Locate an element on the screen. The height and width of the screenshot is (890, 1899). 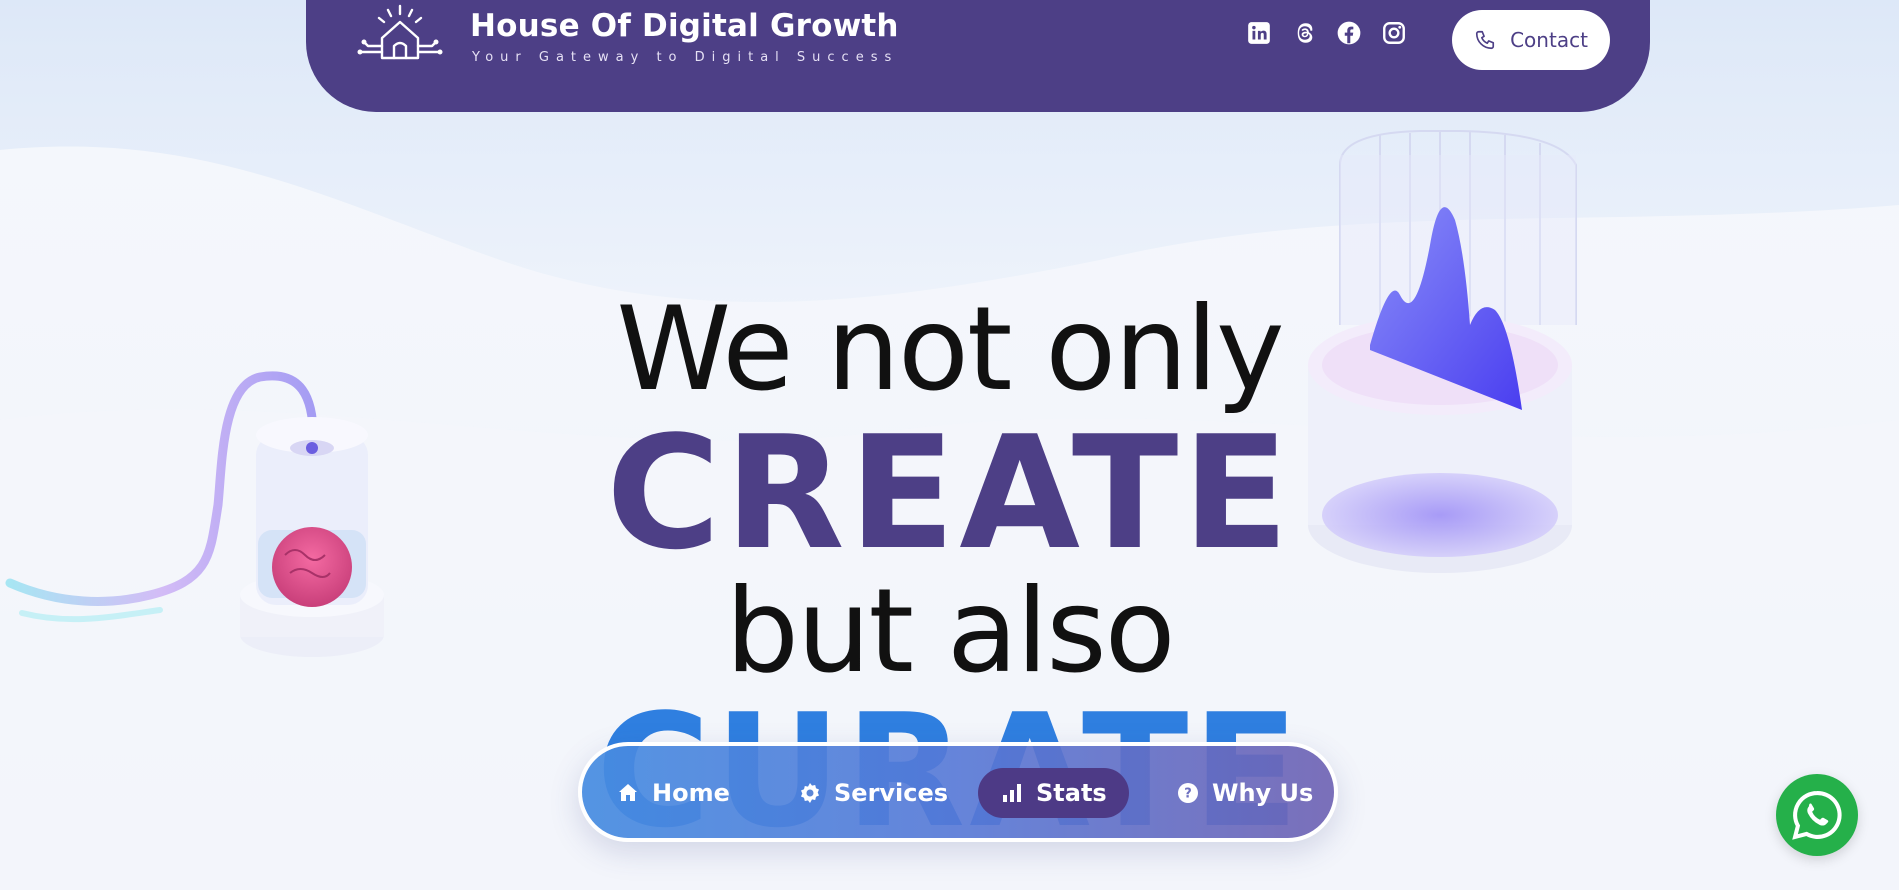
instagram-icon is located at coordinates (1394, 33).